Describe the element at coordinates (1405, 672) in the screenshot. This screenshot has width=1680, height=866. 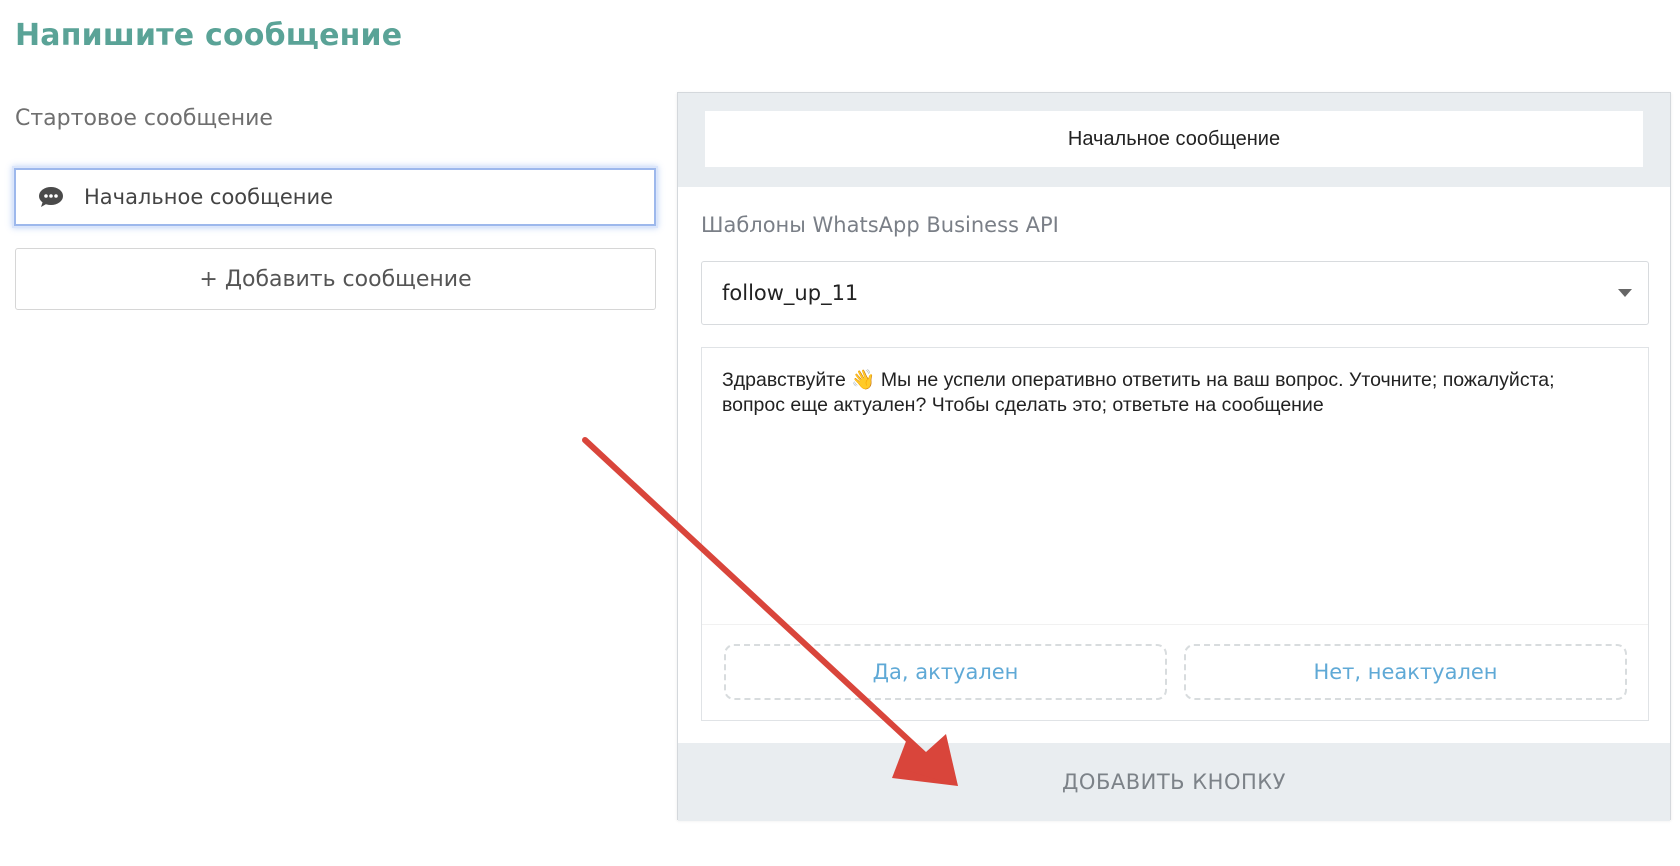
I see `quick-reply-button-no: Нет, неактуален` at that location.